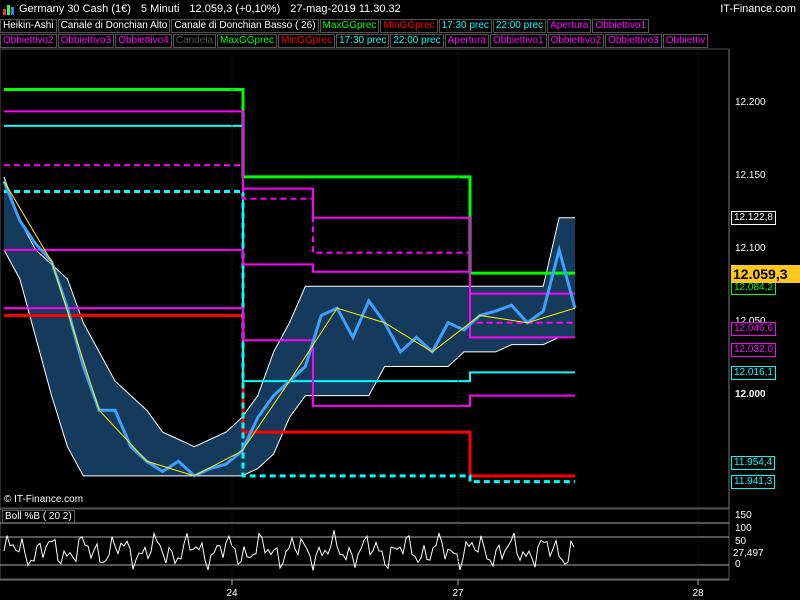  I want to click on indicator-title: Boll %B ( 20 2), so click(38, 516).